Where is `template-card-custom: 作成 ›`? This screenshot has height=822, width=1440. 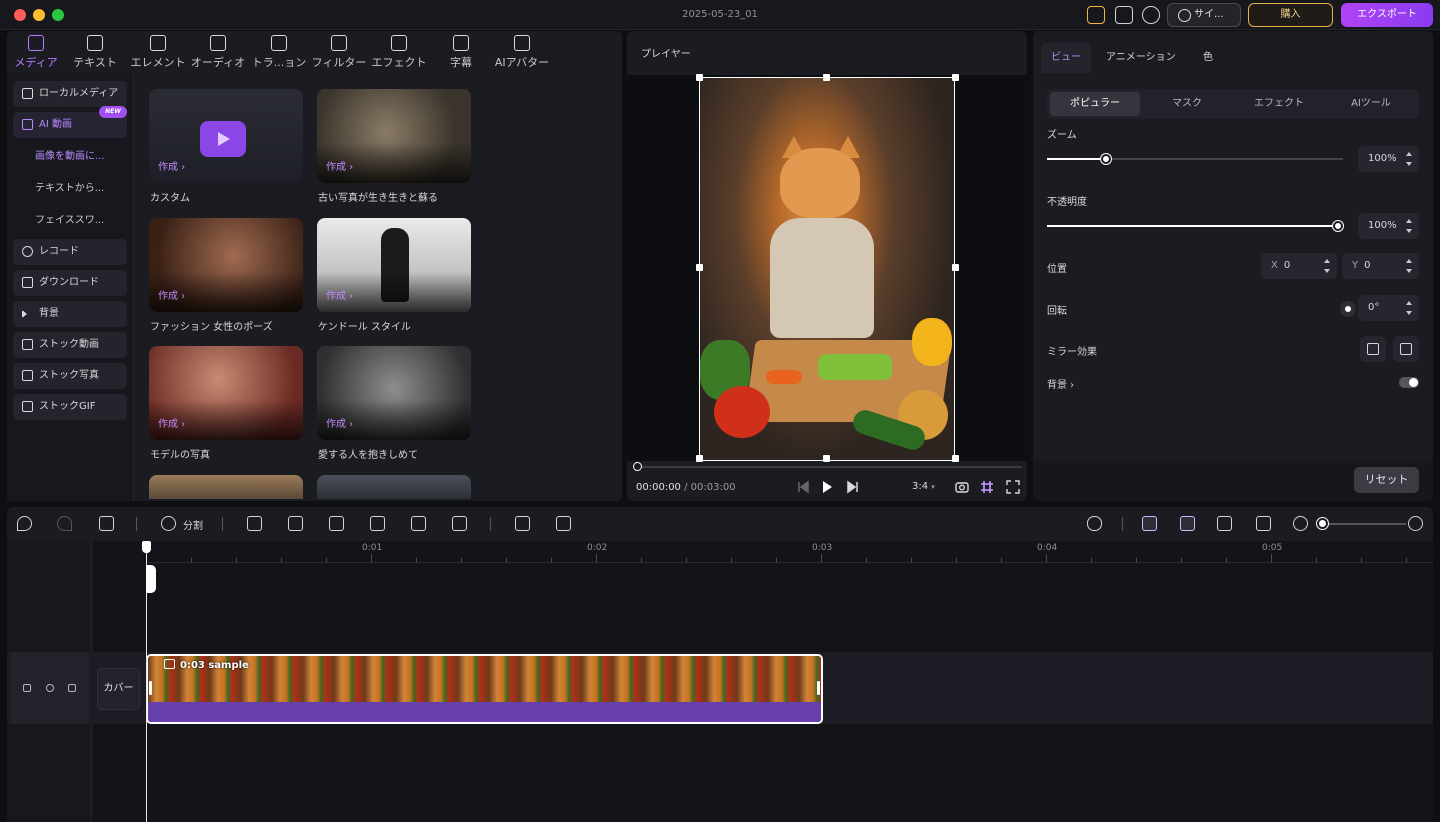
template-card-custom: 作成 › is located at coordinates (226, 136).